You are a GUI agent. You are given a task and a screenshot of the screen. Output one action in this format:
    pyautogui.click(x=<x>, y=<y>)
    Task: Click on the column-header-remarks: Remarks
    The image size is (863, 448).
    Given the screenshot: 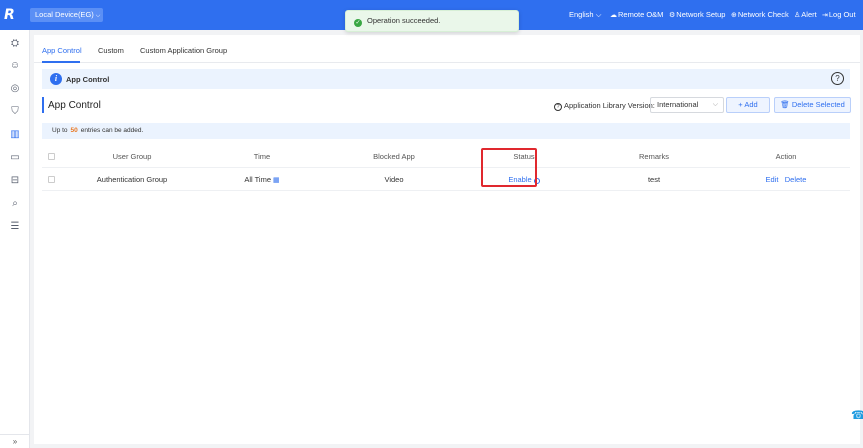 What is the action you would take?
    pyautogui.click(x=653, y=156)
    